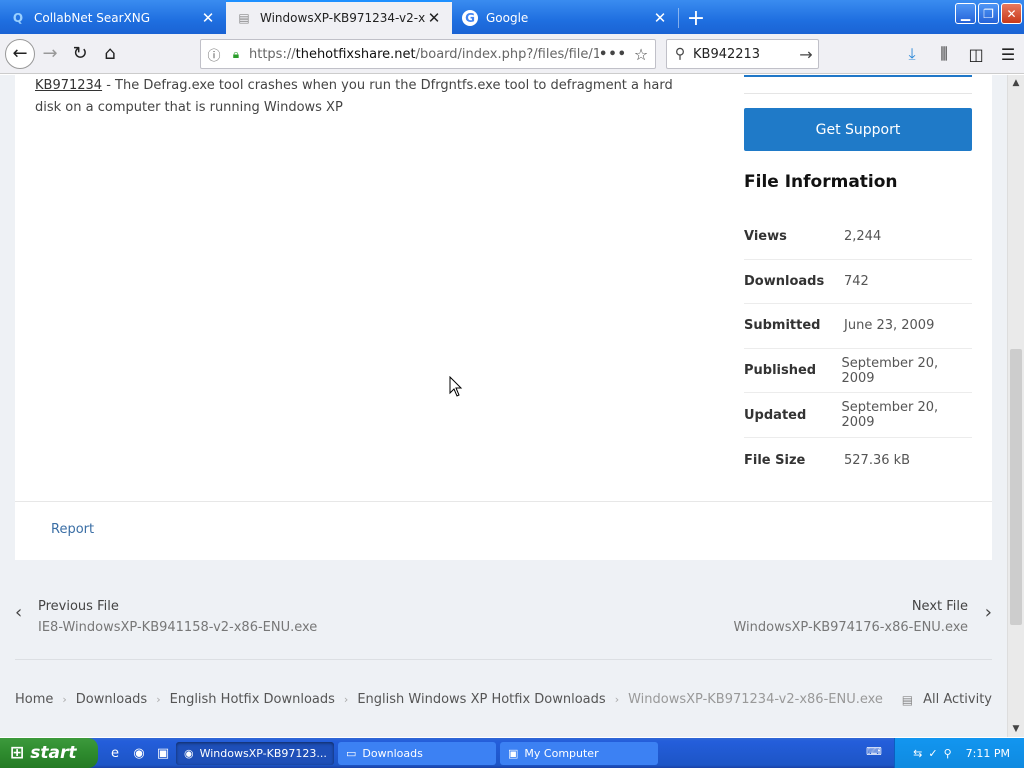 This screenshot has height=768, width=1024. I want to click on minimize-icon: ▁, so click(965, 13).